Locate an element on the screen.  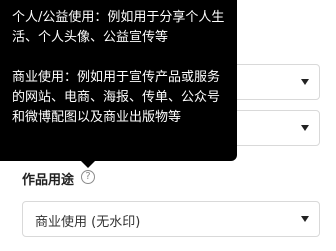
tooltip-personal-text: 个人/公益使用：例如用于分享个人生活、个人头像、公益宣传等 is located at coordinates (118, 27).